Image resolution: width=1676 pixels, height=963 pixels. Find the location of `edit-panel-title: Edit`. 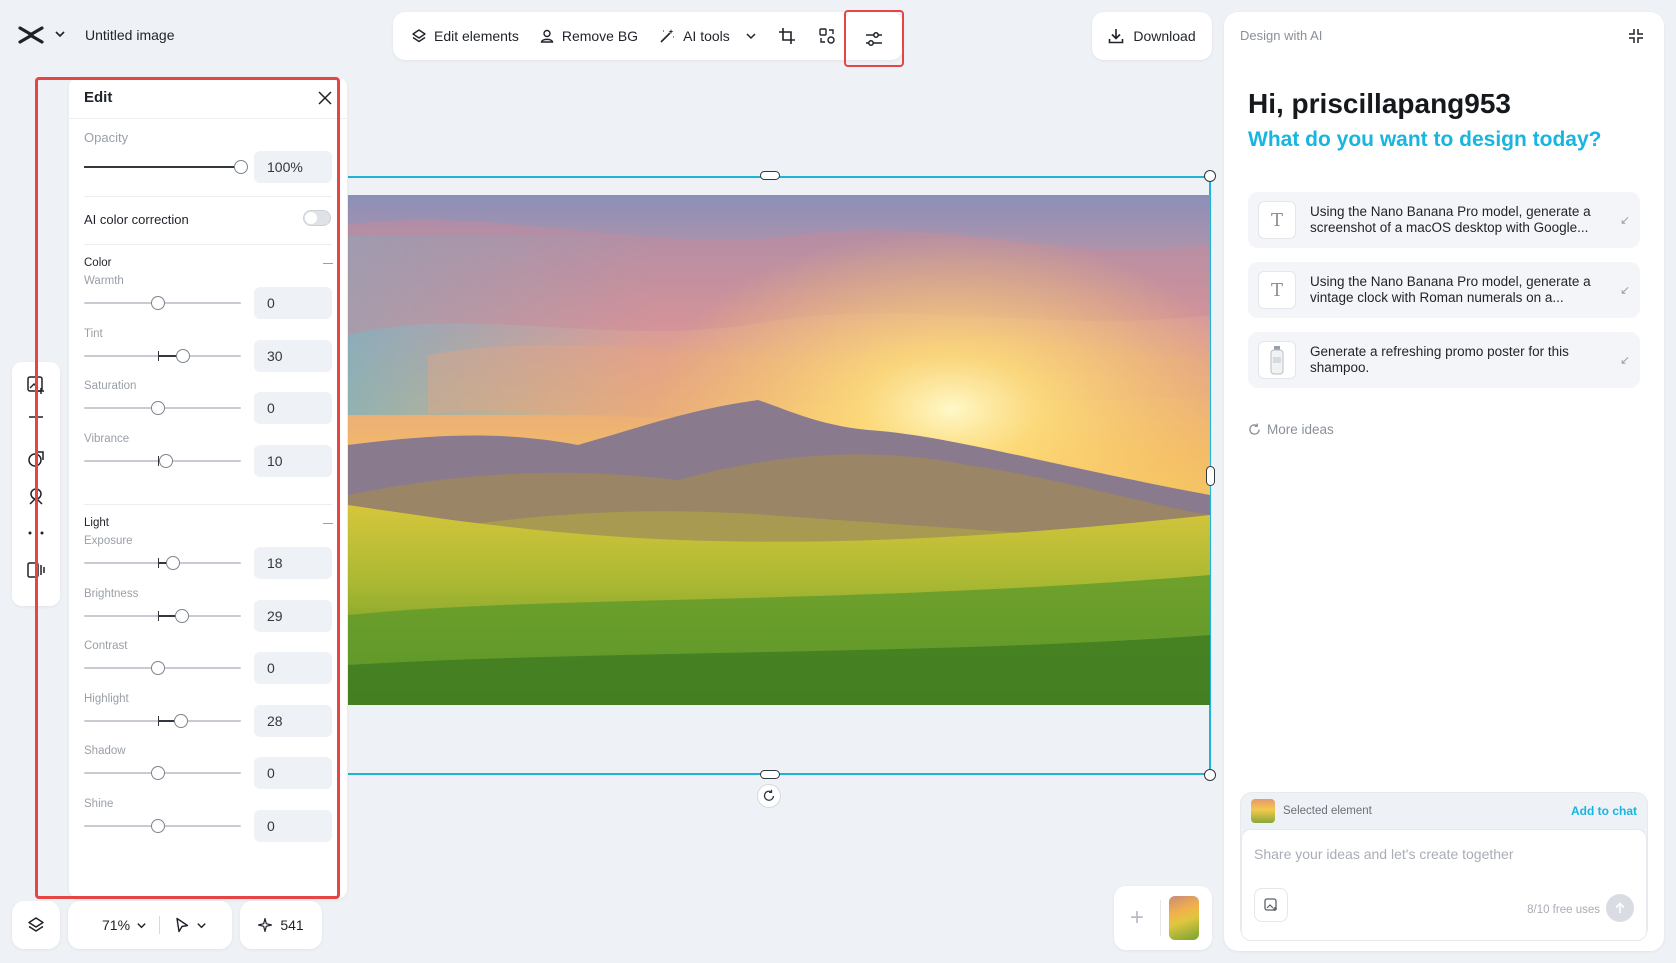

edit-panel-title: Edit is located at coordinates (98, 97).